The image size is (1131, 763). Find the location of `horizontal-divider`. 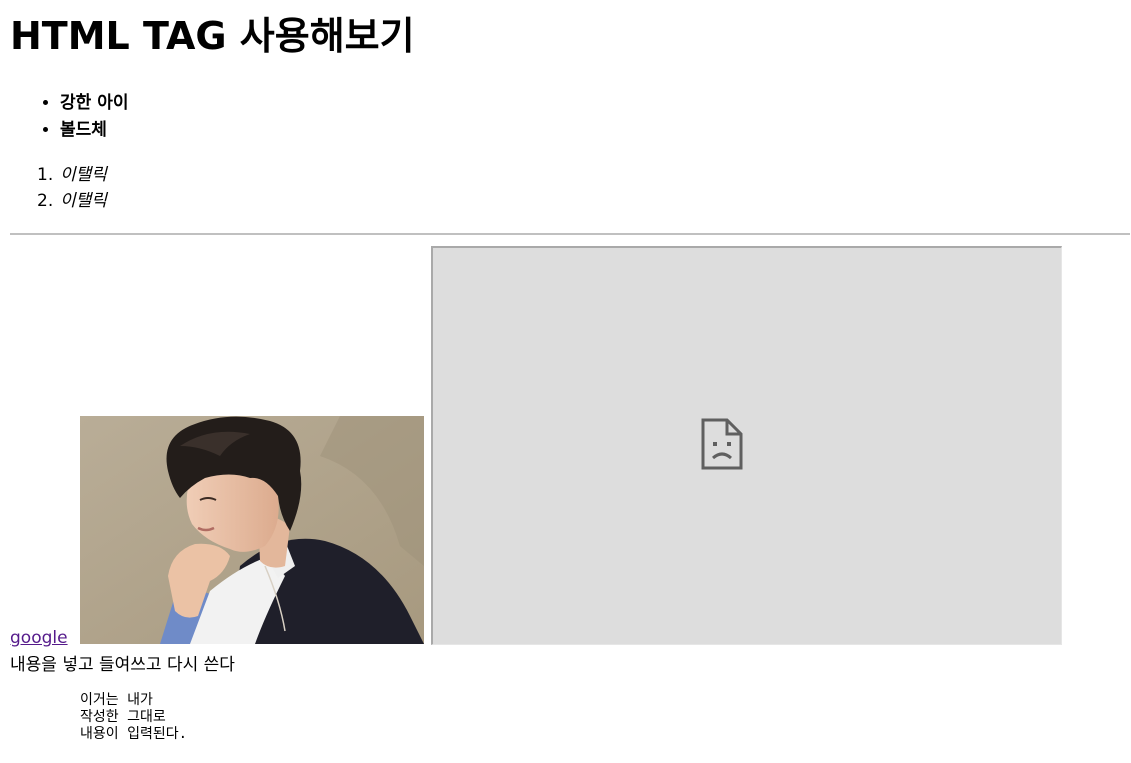

horizontal-divider is located at coordinates (570, 234).